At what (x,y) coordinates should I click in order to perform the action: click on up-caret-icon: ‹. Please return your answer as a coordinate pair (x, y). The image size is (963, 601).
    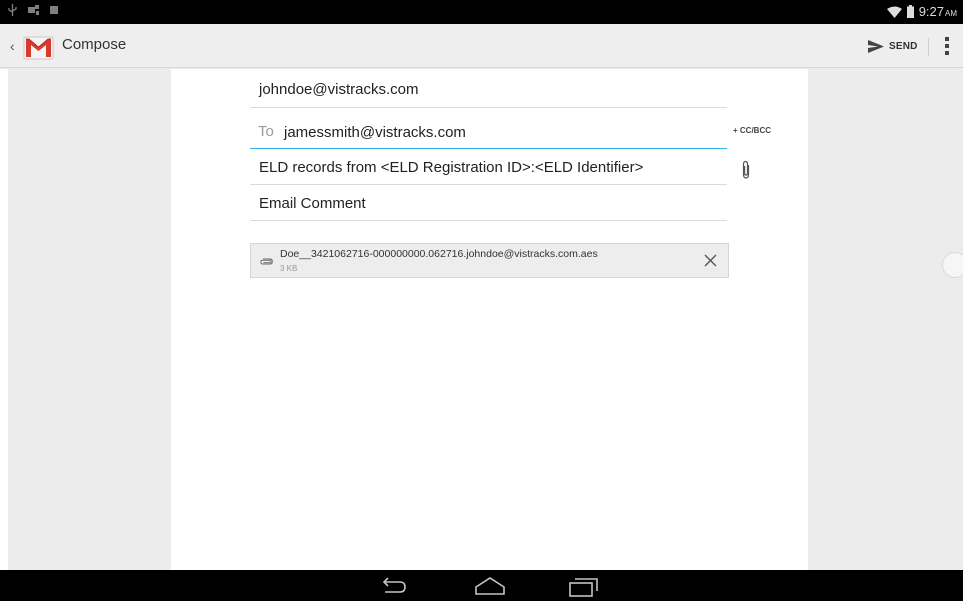
    Looking at the image, I should click on (12, 46).